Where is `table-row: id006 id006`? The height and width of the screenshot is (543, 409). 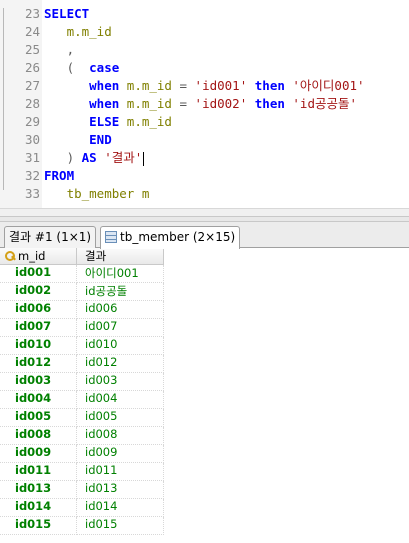
table-row: id006 id006 is located at coordinates (204, 310).